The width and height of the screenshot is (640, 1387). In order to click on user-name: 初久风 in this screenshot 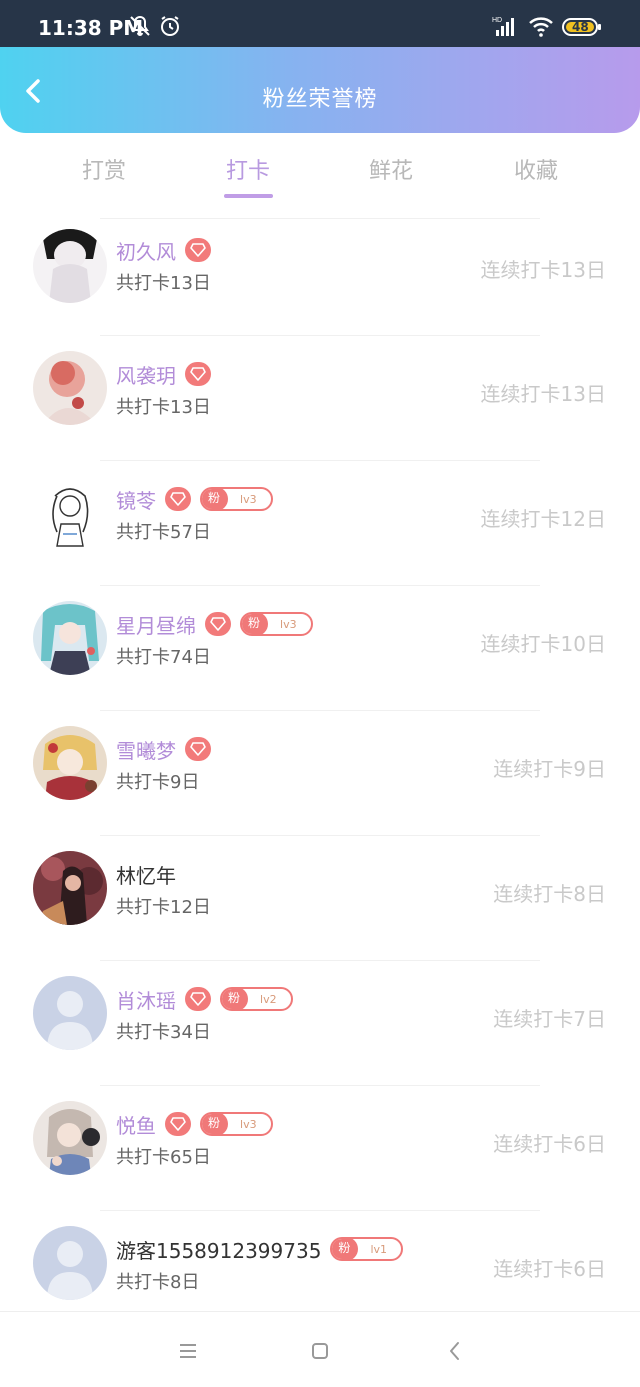, I will do `click(146, 250)`.